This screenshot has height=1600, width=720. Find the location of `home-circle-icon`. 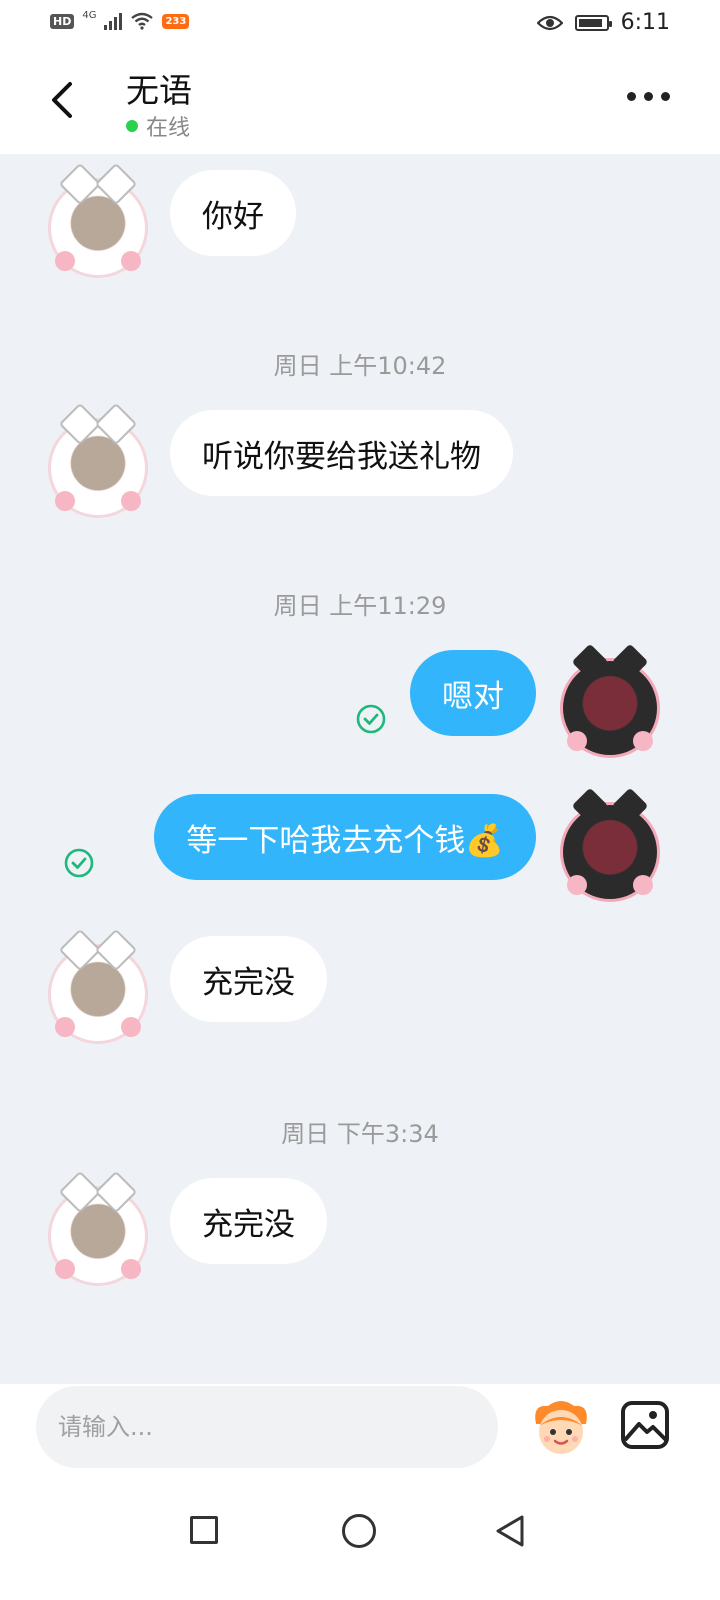

home-circle-icon is located at coordinates (359, 1531).